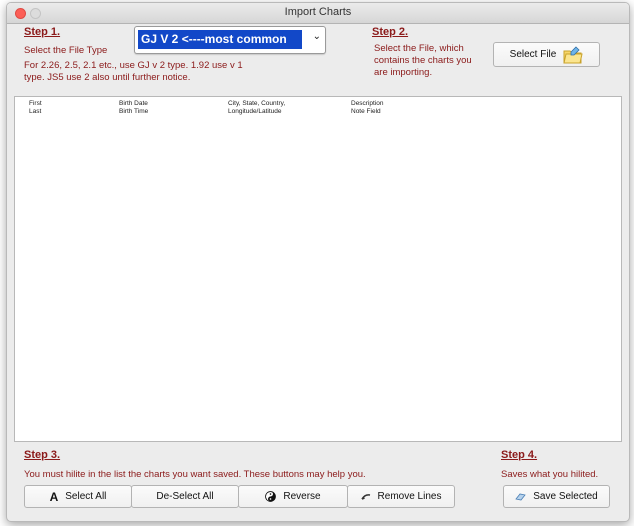 Image resolution: width=634 pixels, height=526 pixels. I want to click on file-type-select: GJ V 2 <----most common ⌄, so click(230, 40).